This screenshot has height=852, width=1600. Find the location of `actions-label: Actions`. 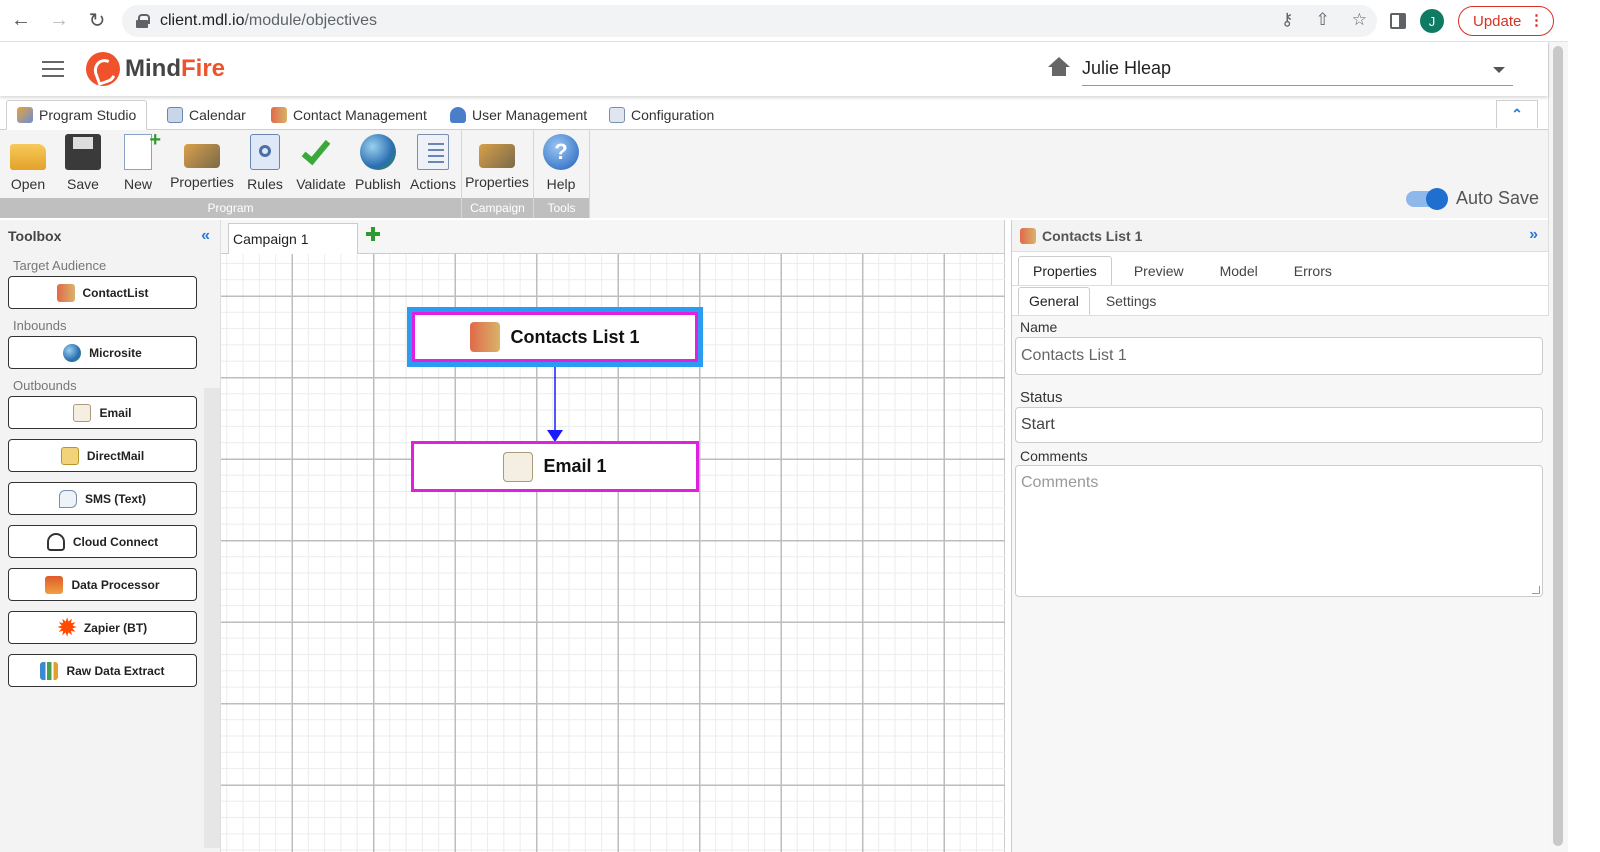

actions-label: Actions is located at coordinates (433, 184).